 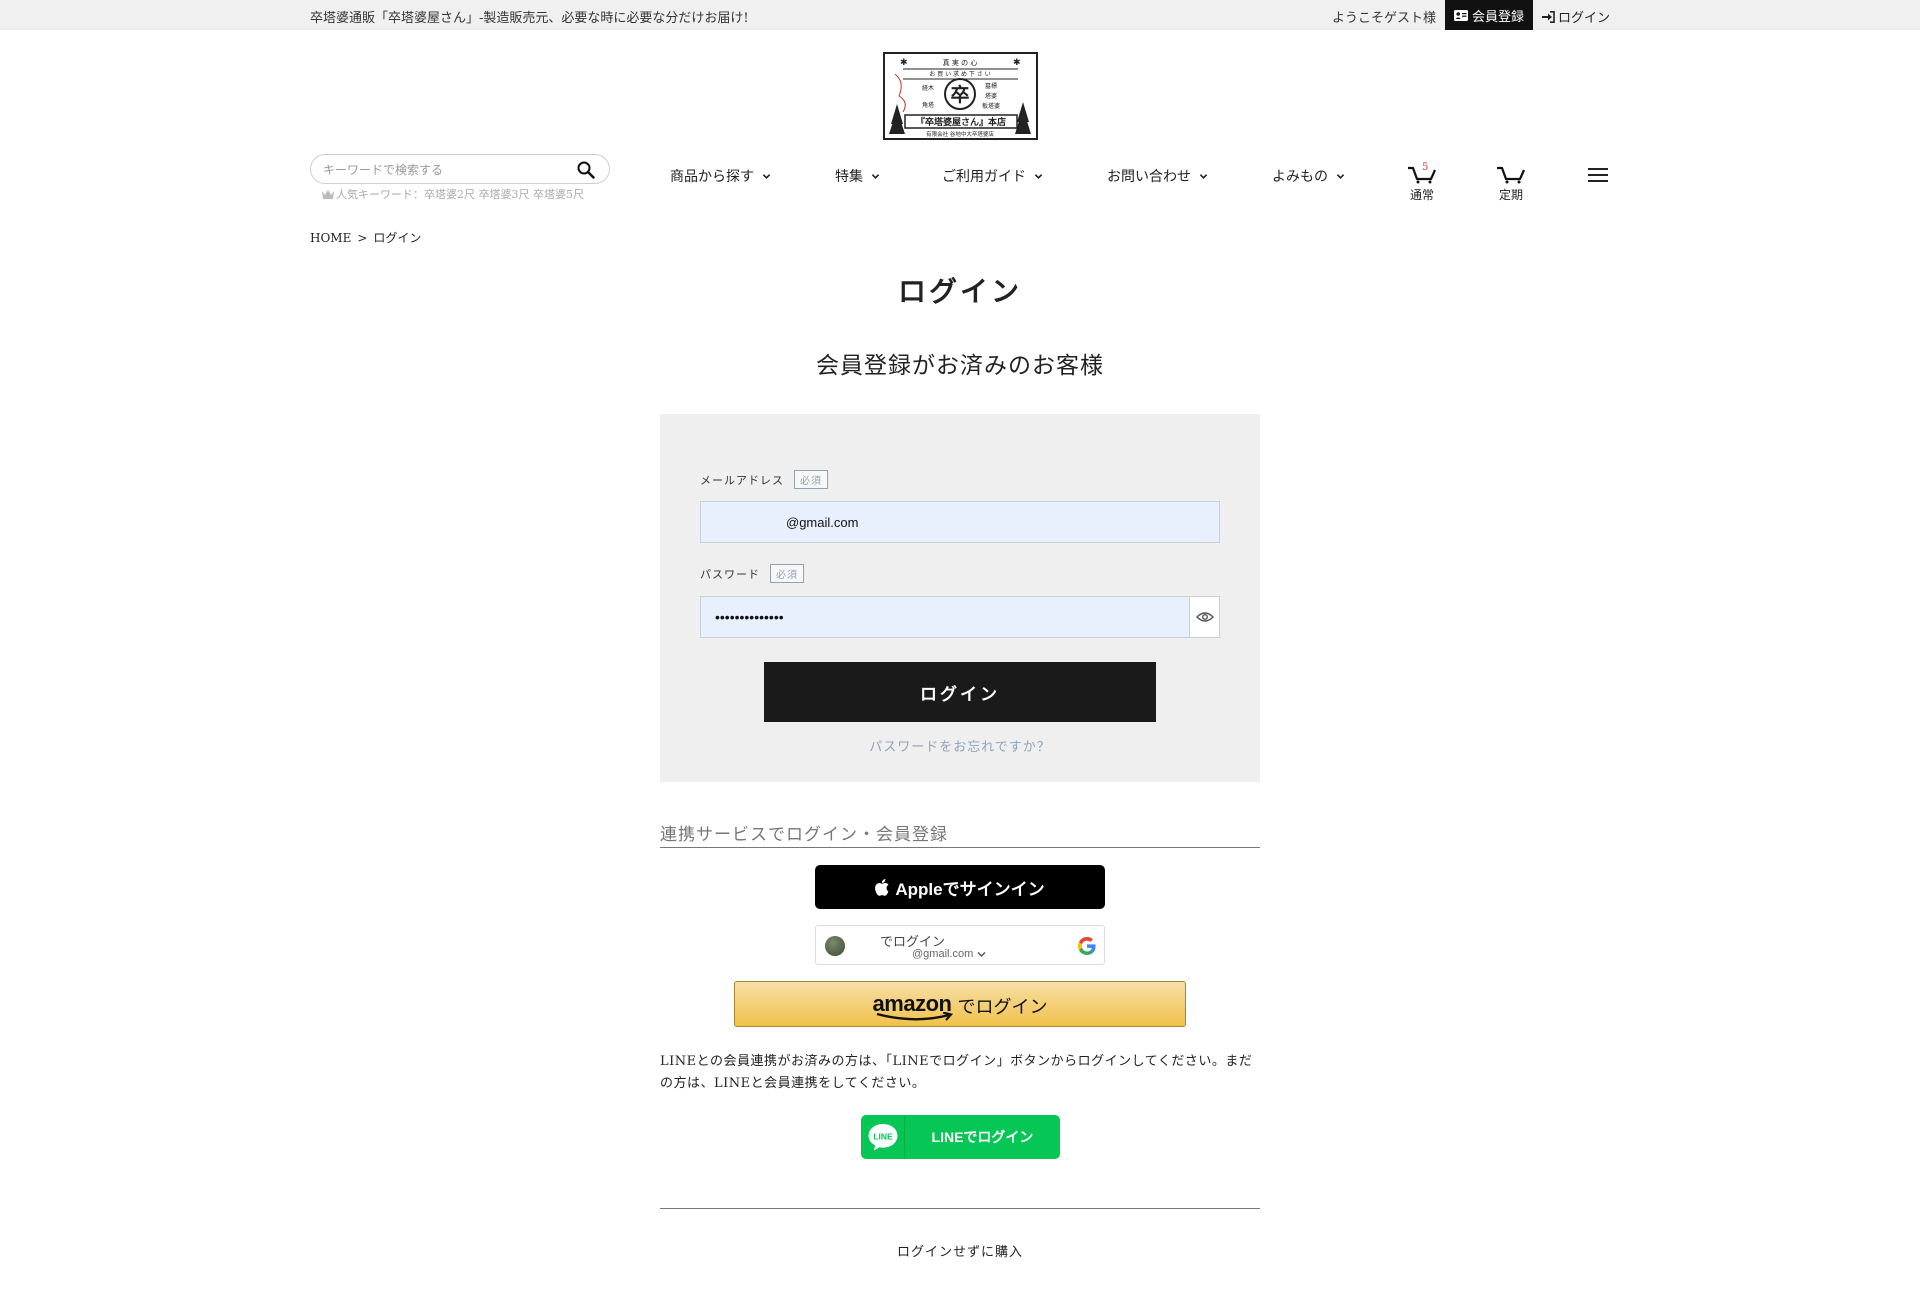 I want to click on nav-guide-label: ご利用ガイド, so click(x=984, y=177).